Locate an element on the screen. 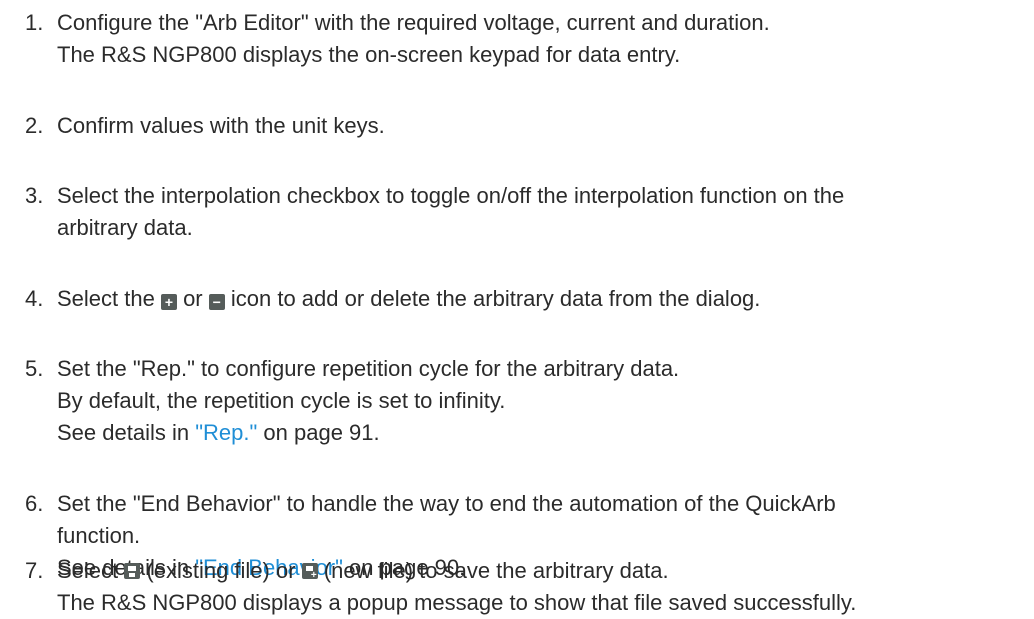  save-existing-file-icon is located at coordinates (132, 571).